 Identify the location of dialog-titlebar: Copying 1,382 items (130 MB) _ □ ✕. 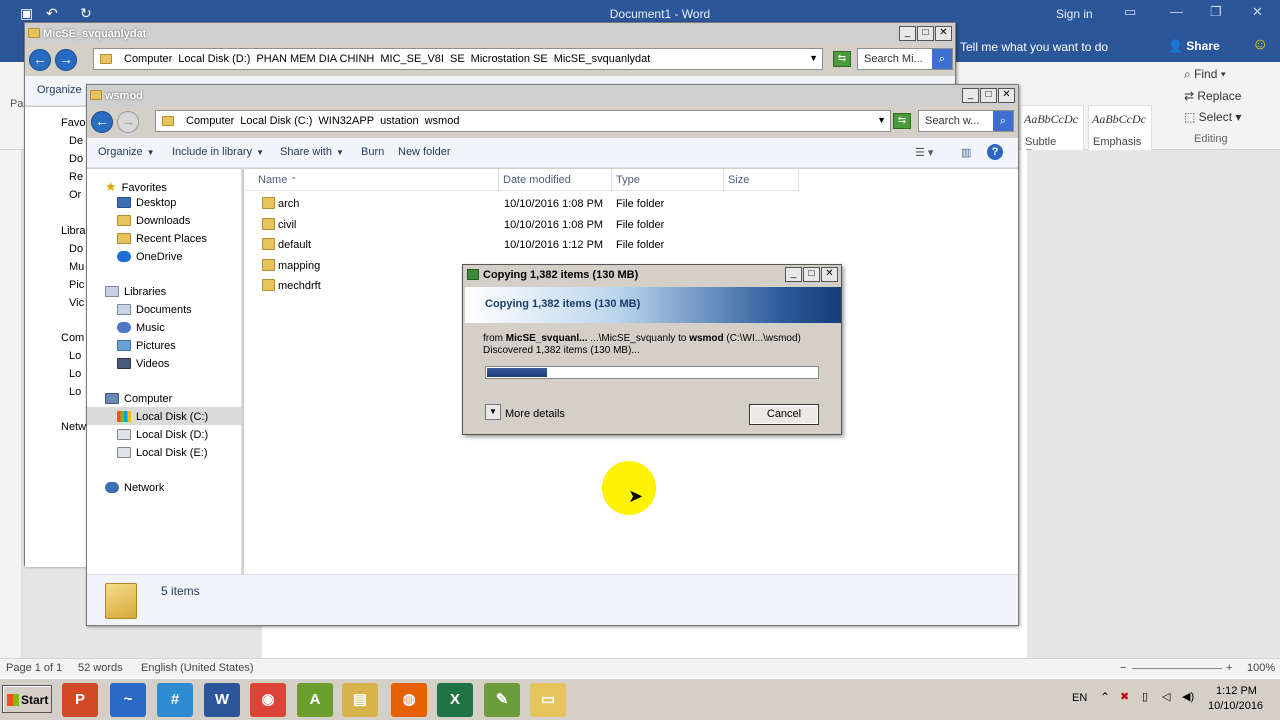
(652, 275).